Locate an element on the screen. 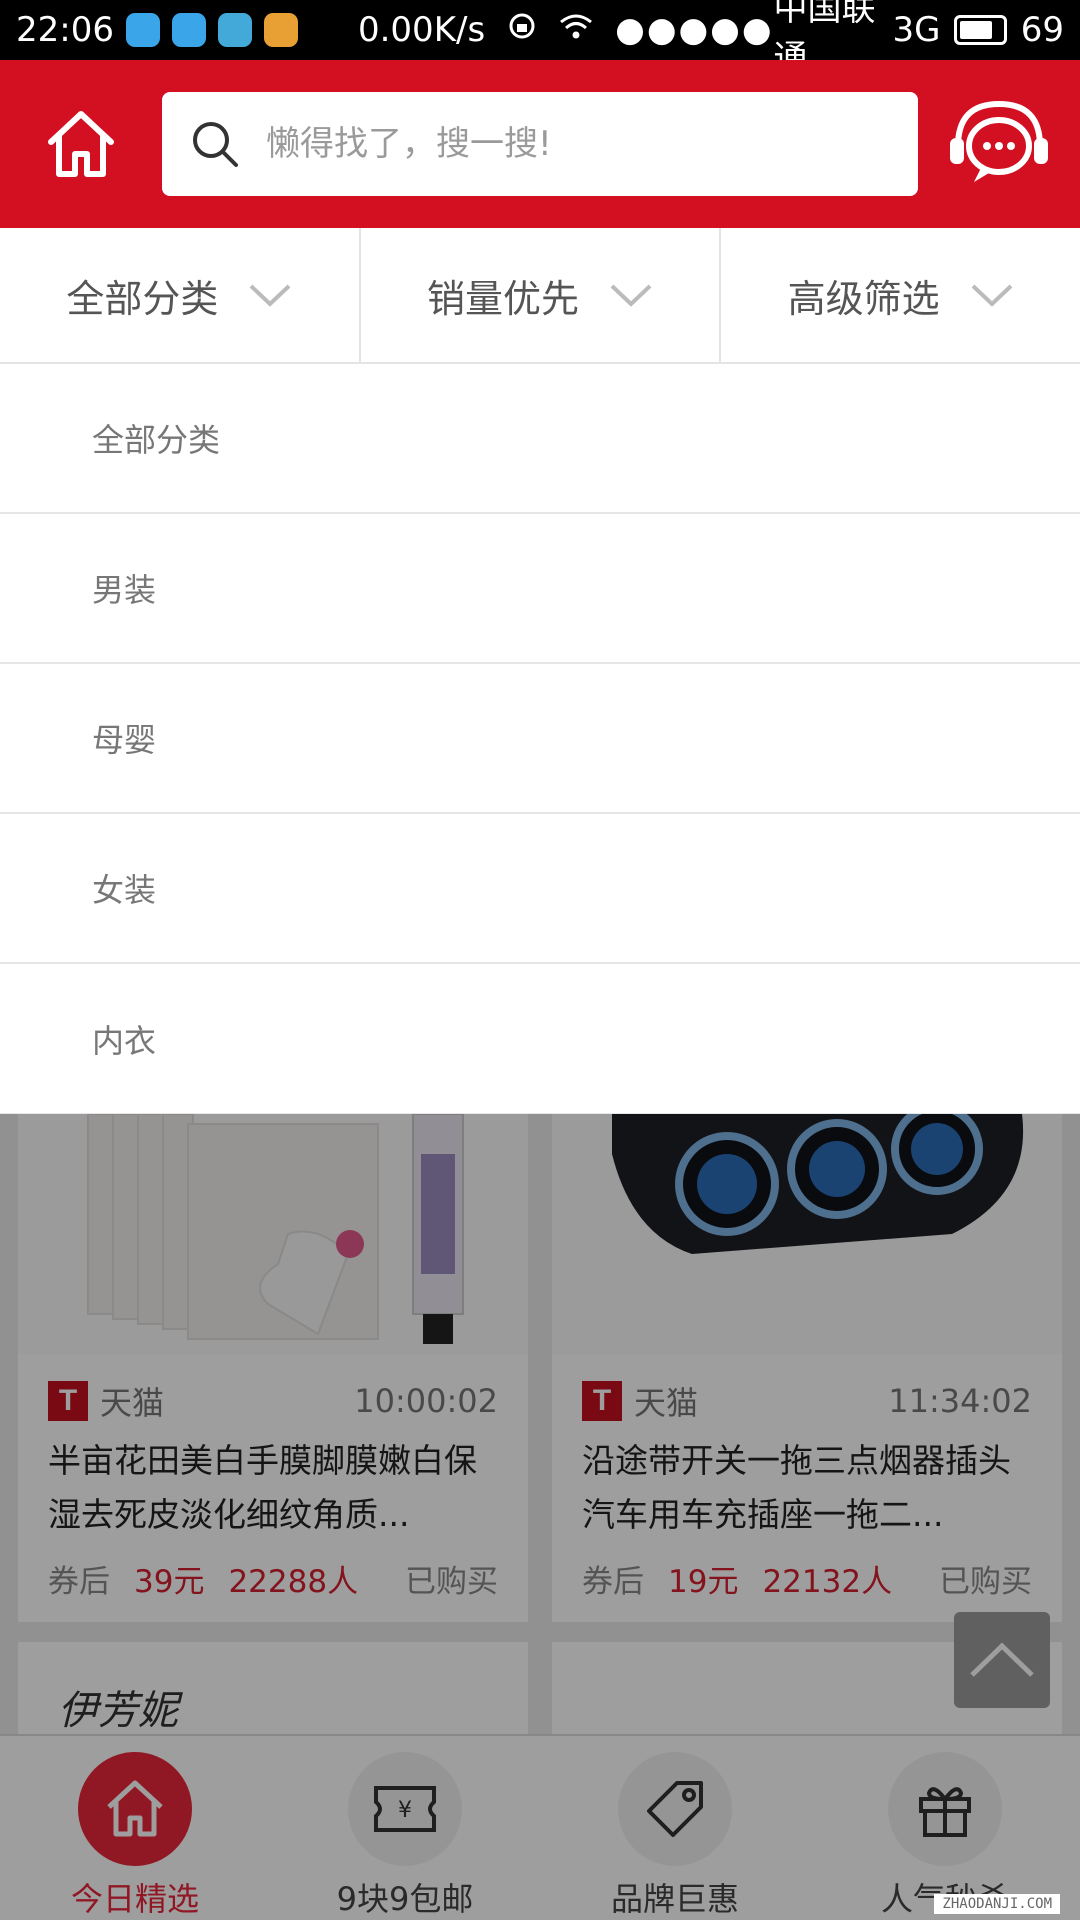 This screenshot has height=1920, width=1080. dropdown-item-baby: 母婴 is located at coordinates (540, 739).